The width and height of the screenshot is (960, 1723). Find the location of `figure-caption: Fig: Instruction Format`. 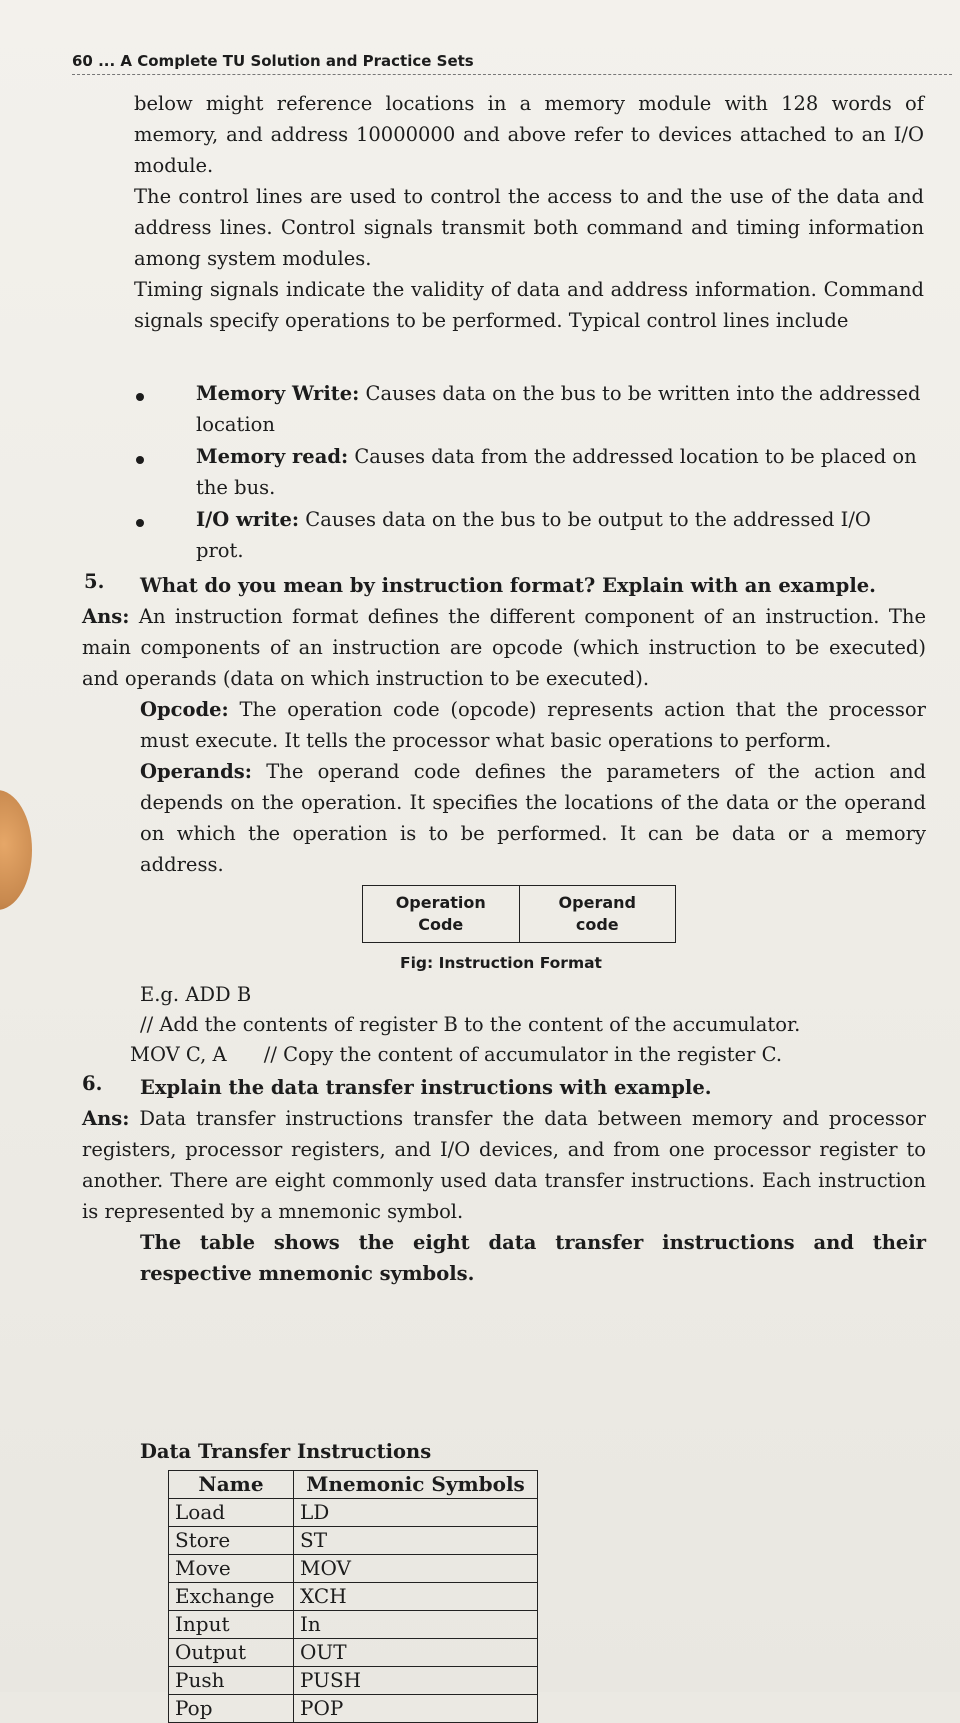

figure-caption: Fig: Instruction Format is located at coordinates (501, 963).